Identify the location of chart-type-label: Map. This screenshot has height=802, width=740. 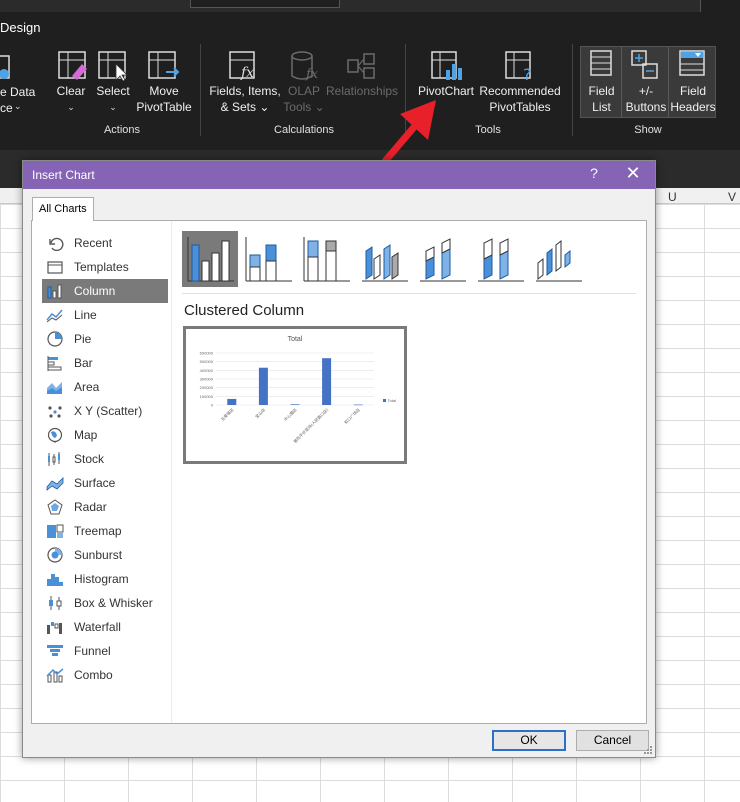
(86, 435).